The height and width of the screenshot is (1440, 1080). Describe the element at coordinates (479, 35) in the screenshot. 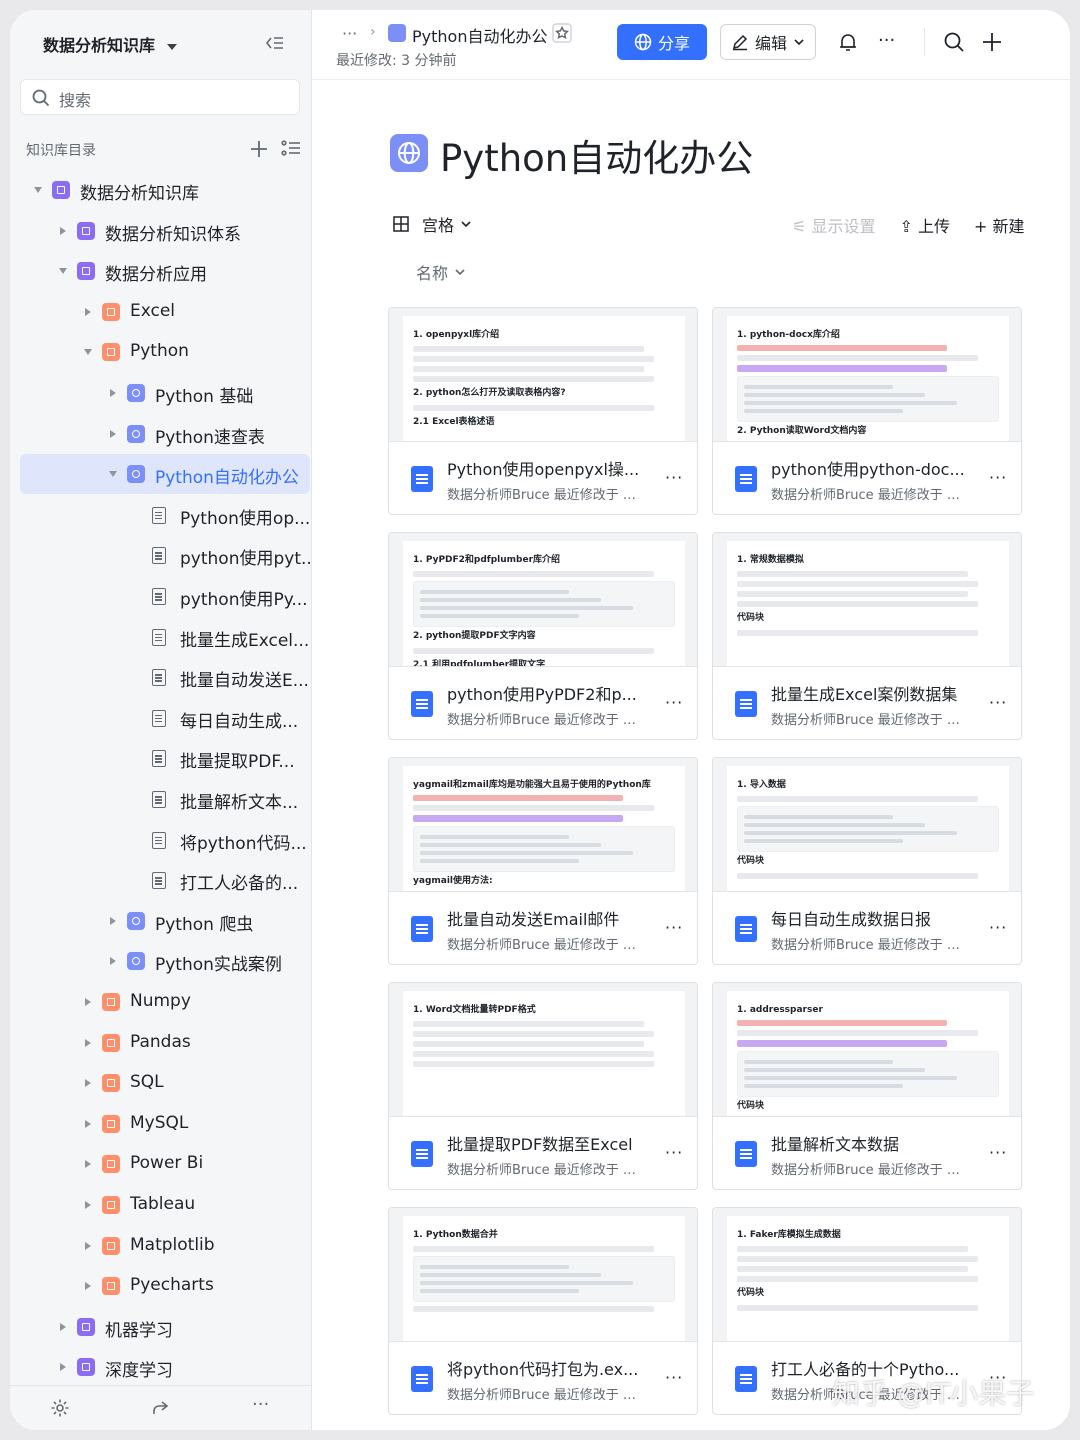

I see `breadcrumb-current: Python自动化办公` at that location.